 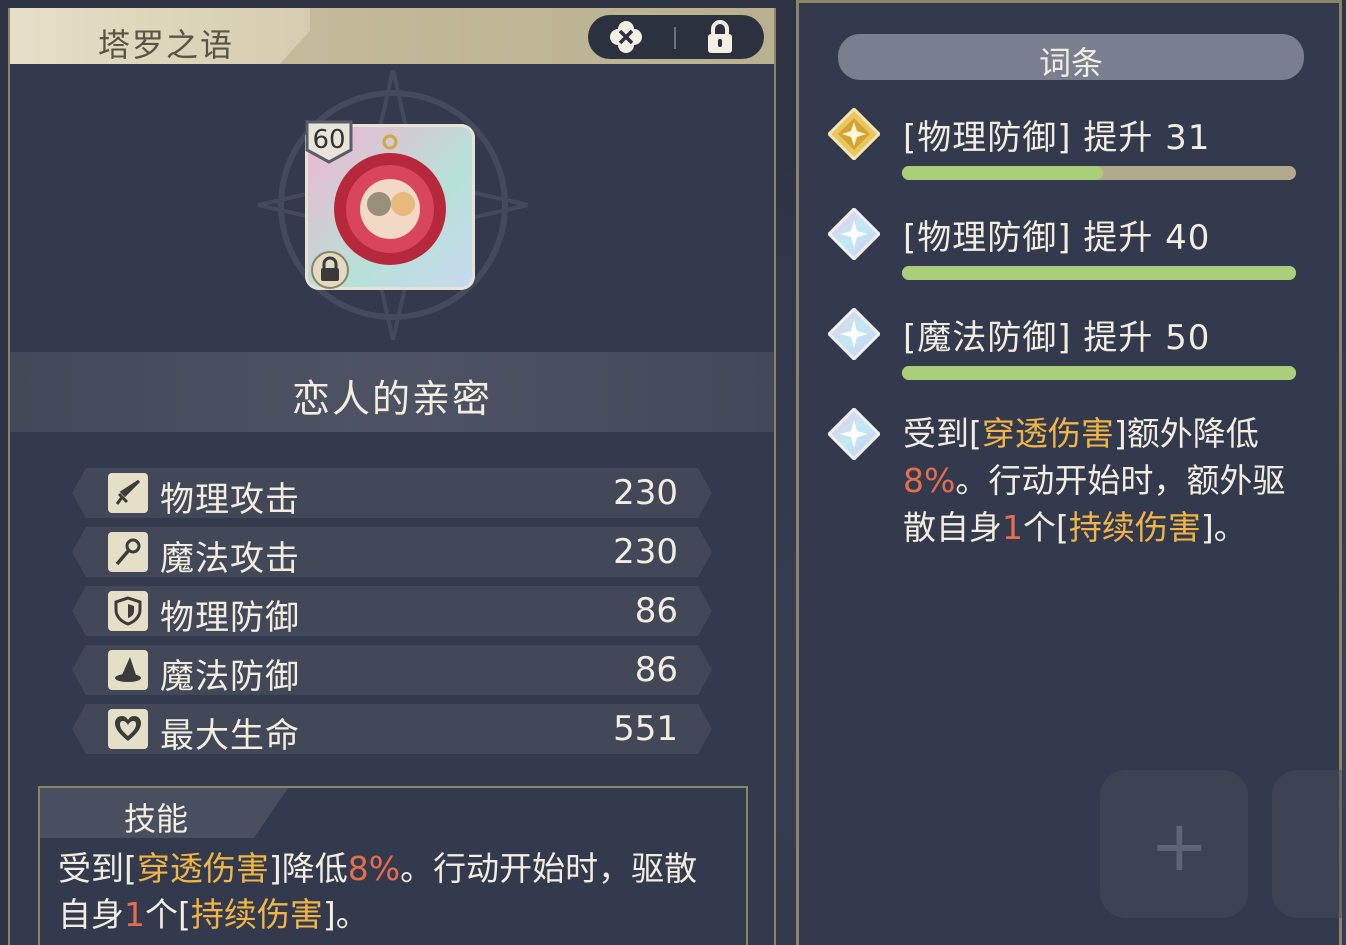 What do you see at coordinates (1134, 527) in the screenshot?
I see `entry-keyword: 持续伤害` at bounding box center [1134, 527].